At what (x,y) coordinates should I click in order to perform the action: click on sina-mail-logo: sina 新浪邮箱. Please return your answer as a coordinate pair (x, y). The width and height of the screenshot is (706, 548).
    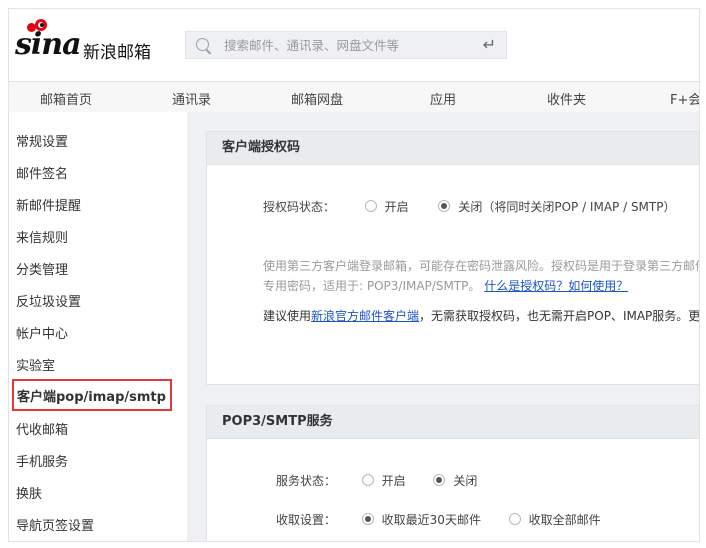
    Looking at the image, I should click on (90, 42).